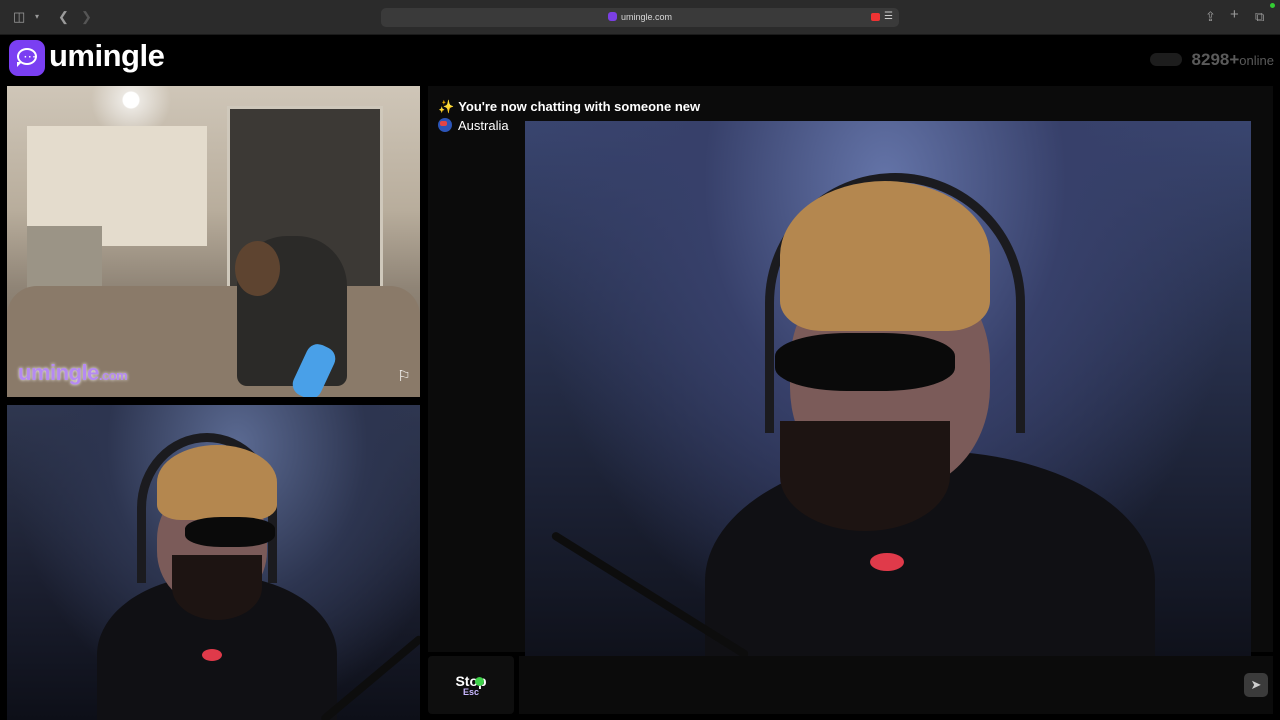 This screenshot has width=1280, height=720. Describe the element at coordinates (1256, 685) in the screenshot. I see `send-icon: ➤` at that location.